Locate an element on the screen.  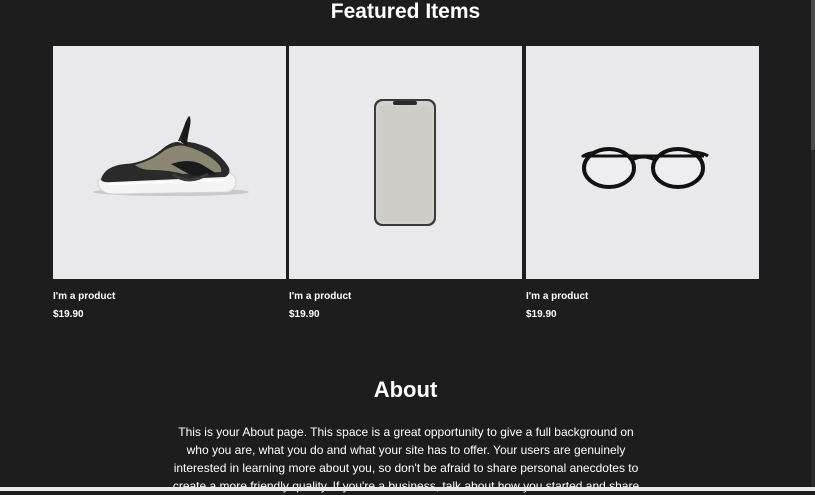
featured-items-heading: Featured Items is located at coordinates (405, 11).